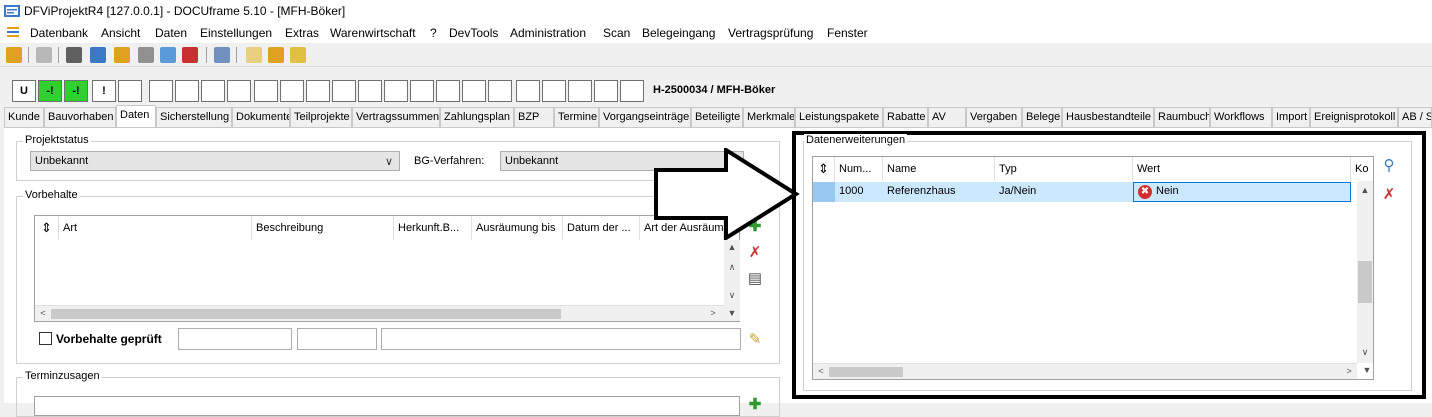  I want to click on column-header: Wert, so click(1242, 169).